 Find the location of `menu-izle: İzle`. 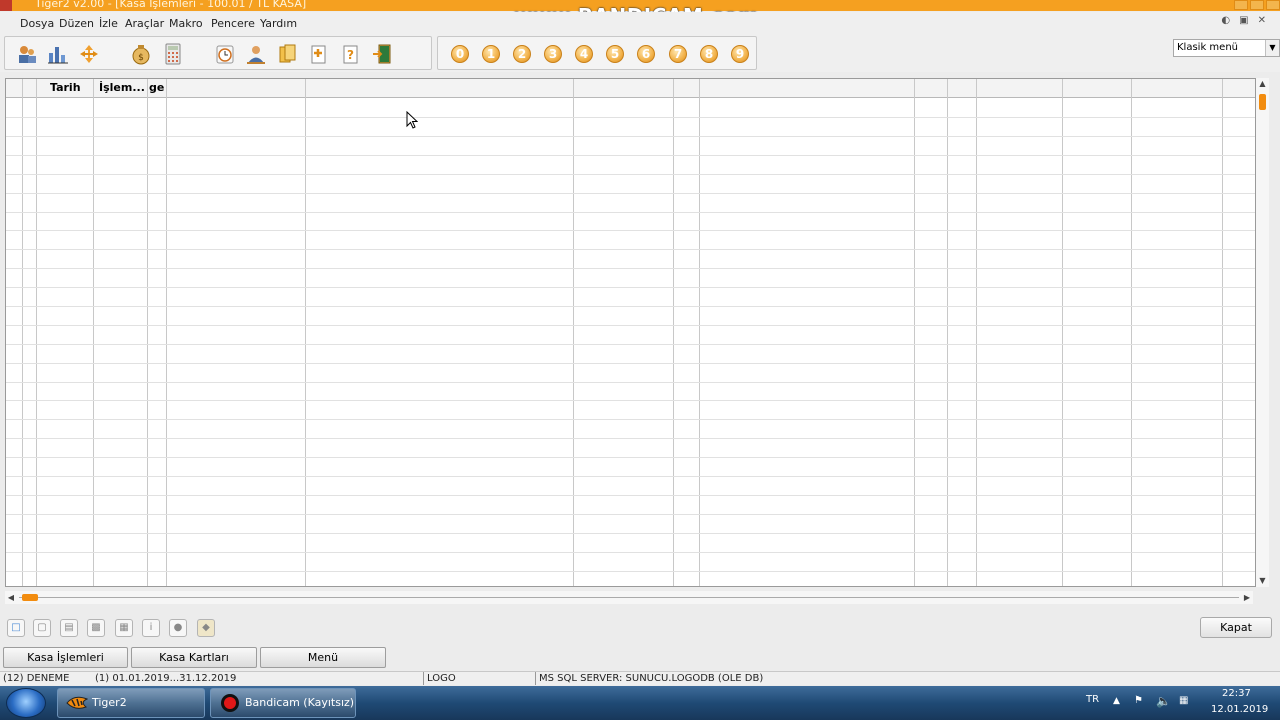

menu-izle: İzle is located at coordinates (108, 23).